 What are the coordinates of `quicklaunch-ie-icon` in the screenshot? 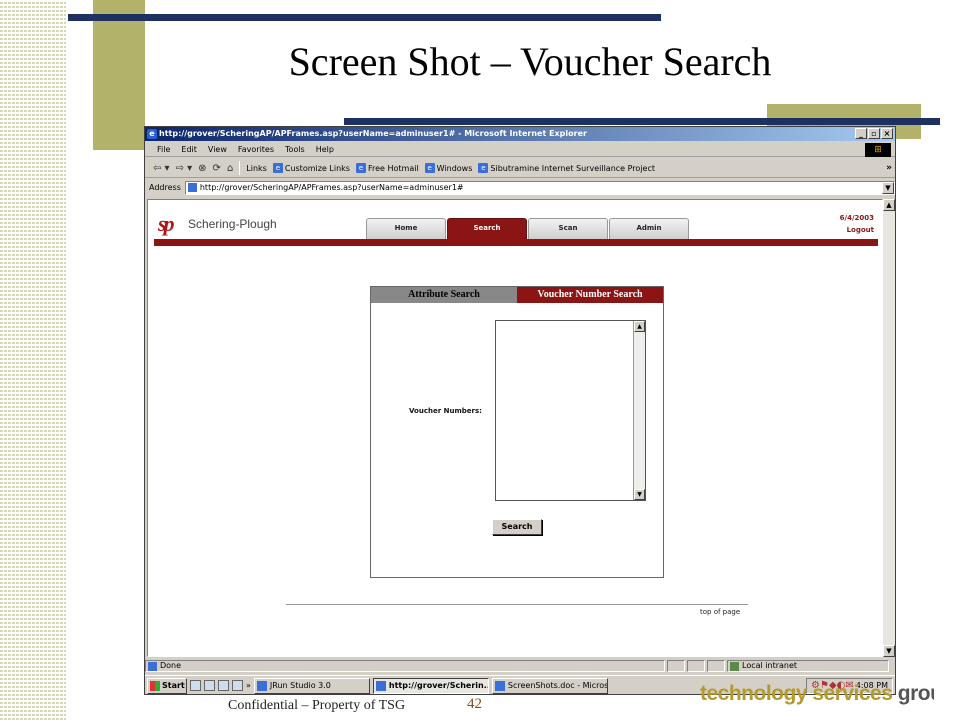 It's located at (209, 685).